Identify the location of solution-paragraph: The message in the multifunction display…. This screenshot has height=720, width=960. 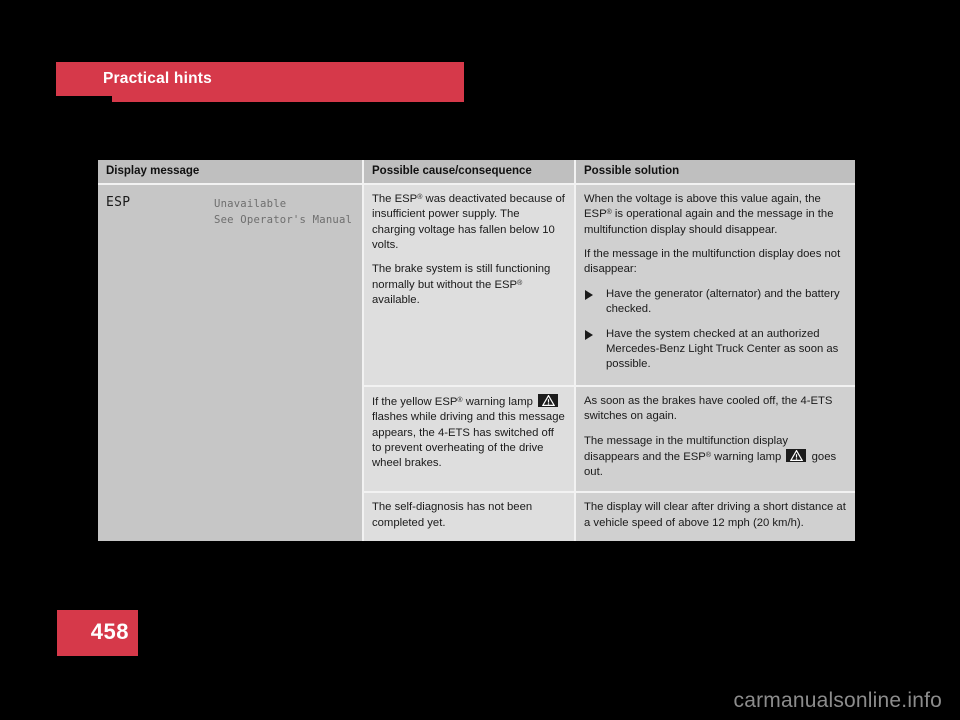
(715, 457).